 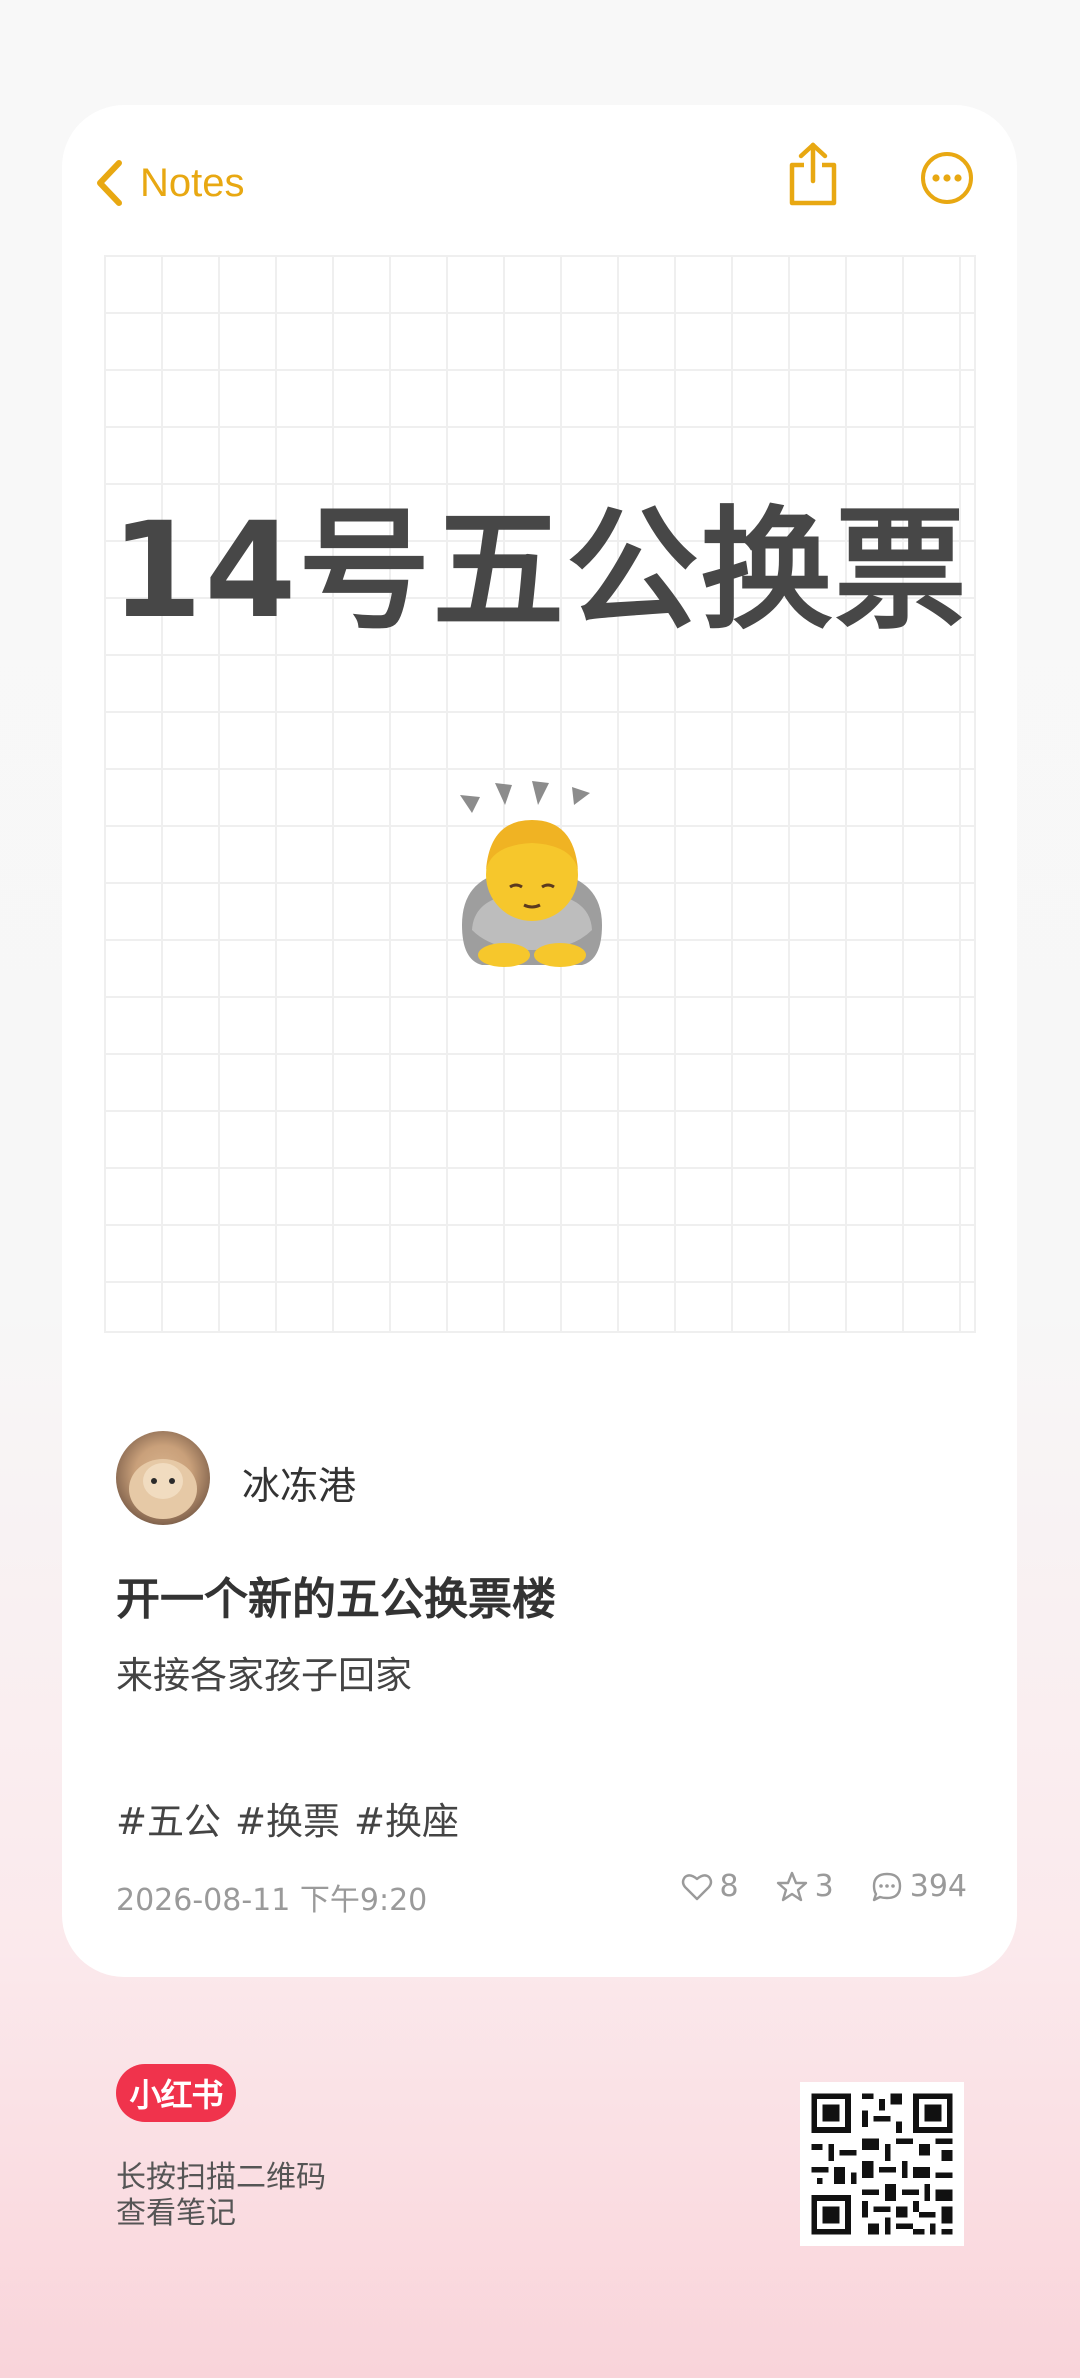 I want to click on tag-list: #五公 #换票 #换座, so click(x=287, y=1818).